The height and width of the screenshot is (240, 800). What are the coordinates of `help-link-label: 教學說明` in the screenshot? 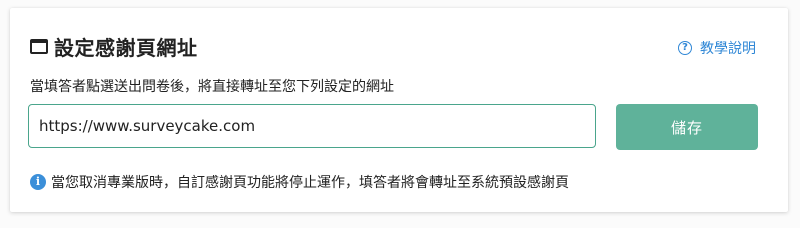 It's located at (728, 49).